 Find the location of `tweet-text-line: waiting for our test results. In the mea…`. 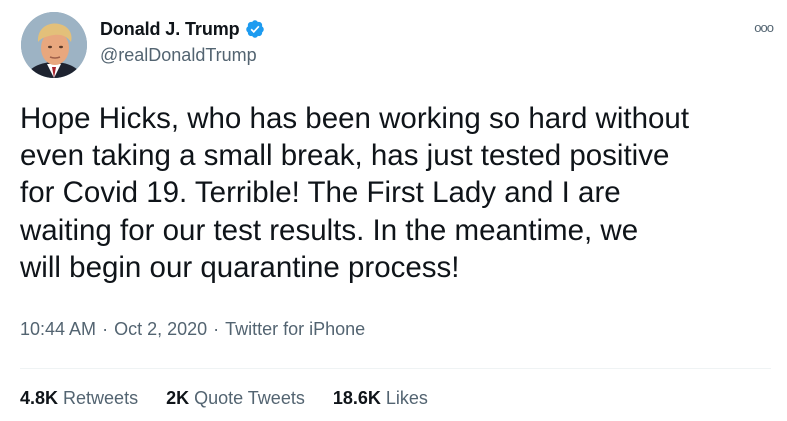

tweet-text-line: waiting for our test results. In the mea… is located at coordinates (329, 230).